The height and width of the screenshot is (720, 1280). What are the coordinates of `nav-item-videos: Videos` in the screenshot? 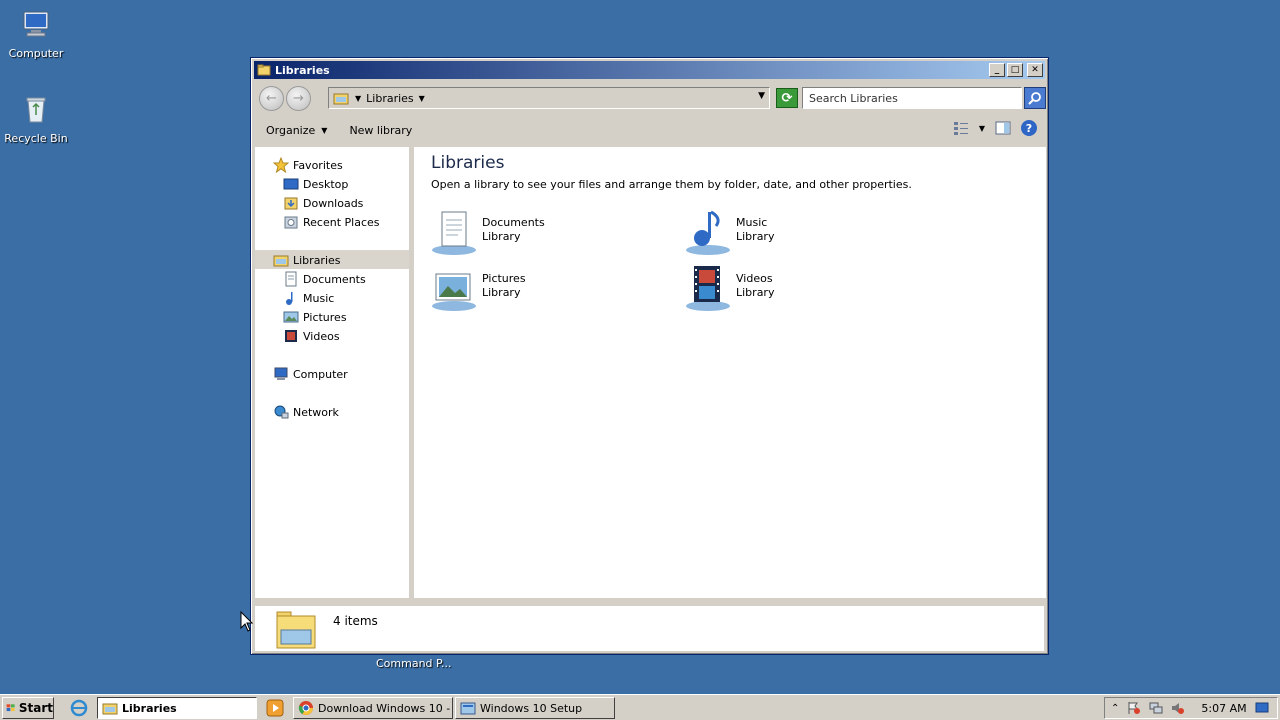 It's located at (311, 336).